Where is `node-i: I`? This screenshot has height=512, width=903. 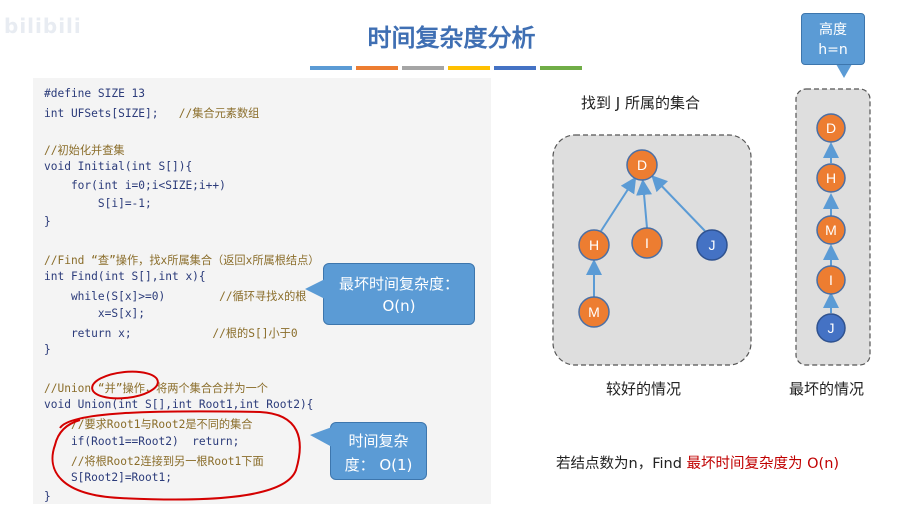 node-i: I is located at coordinates (647, 243).